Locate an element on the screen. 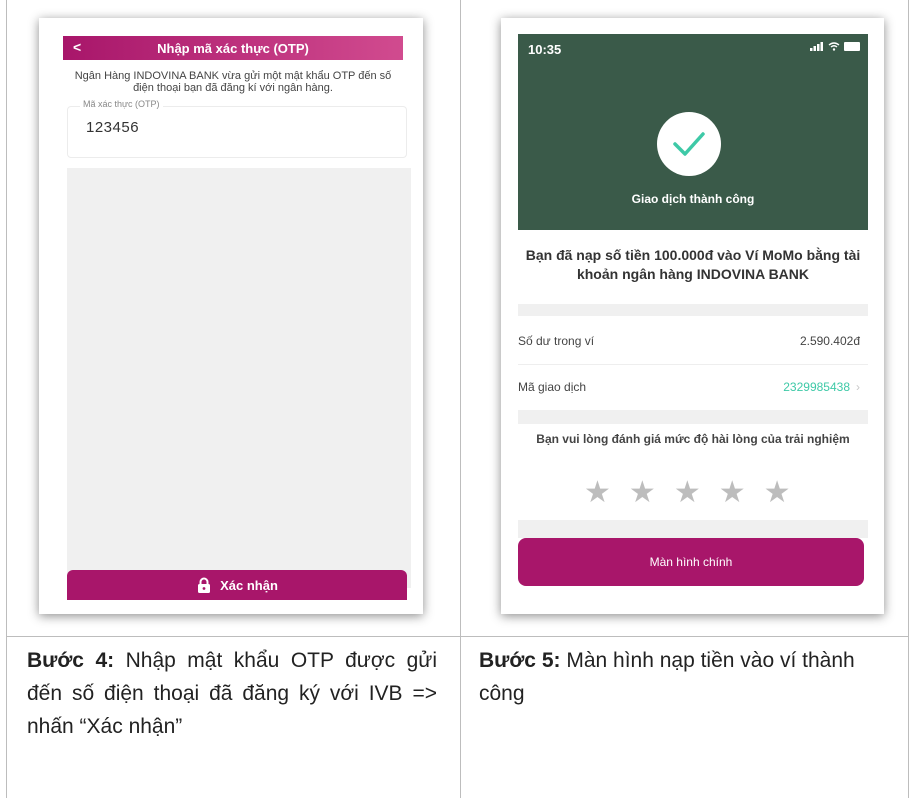  table-row-divider is located at coordinates (457, 636).